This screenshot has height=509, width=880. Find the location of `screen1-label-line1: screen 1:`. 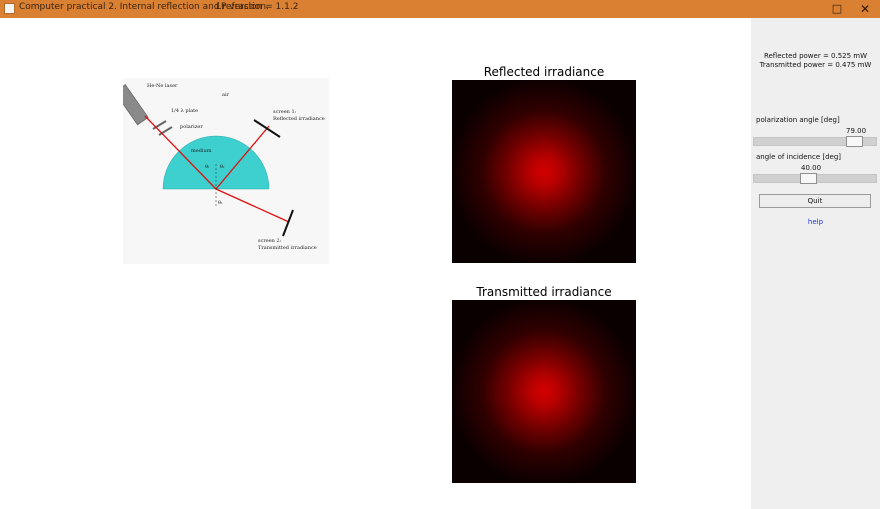

screen1-label-line1: screen 1: is located at coordinates (285, 112).